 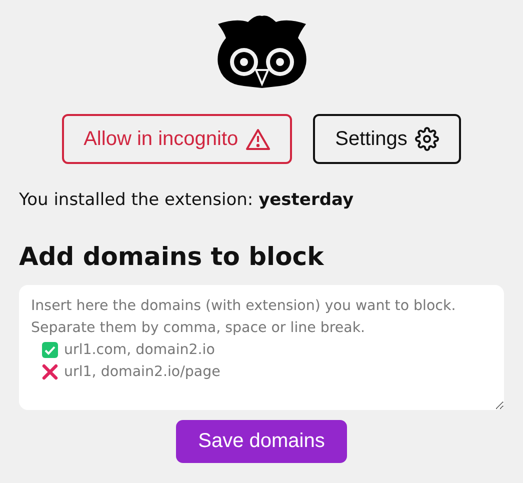 I want to click on cross-icon, so click(x=50, y=372).